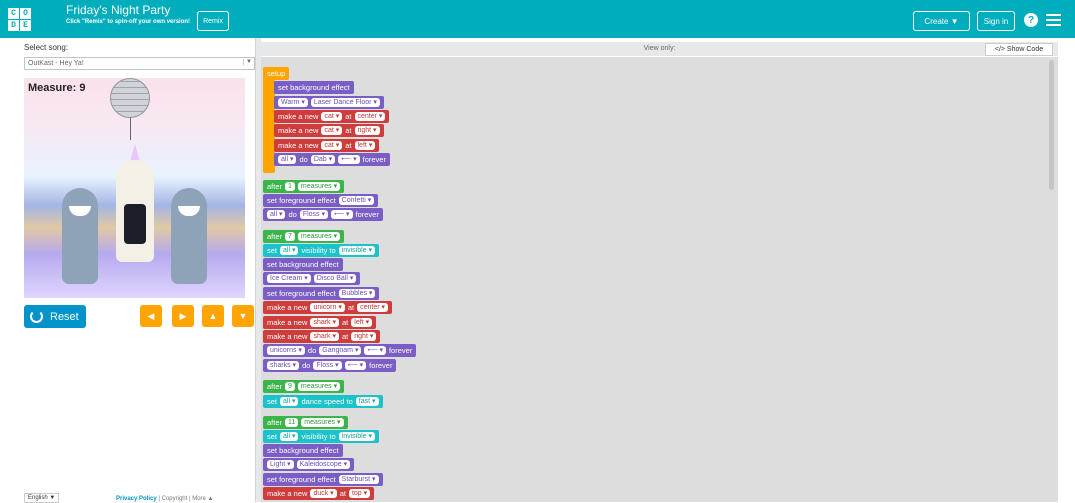 The image size is (1075, 503). Describe the element at coordinates (323, 493) in the screenshot. I see `block-field-dropdown: duck ▾` at that location.